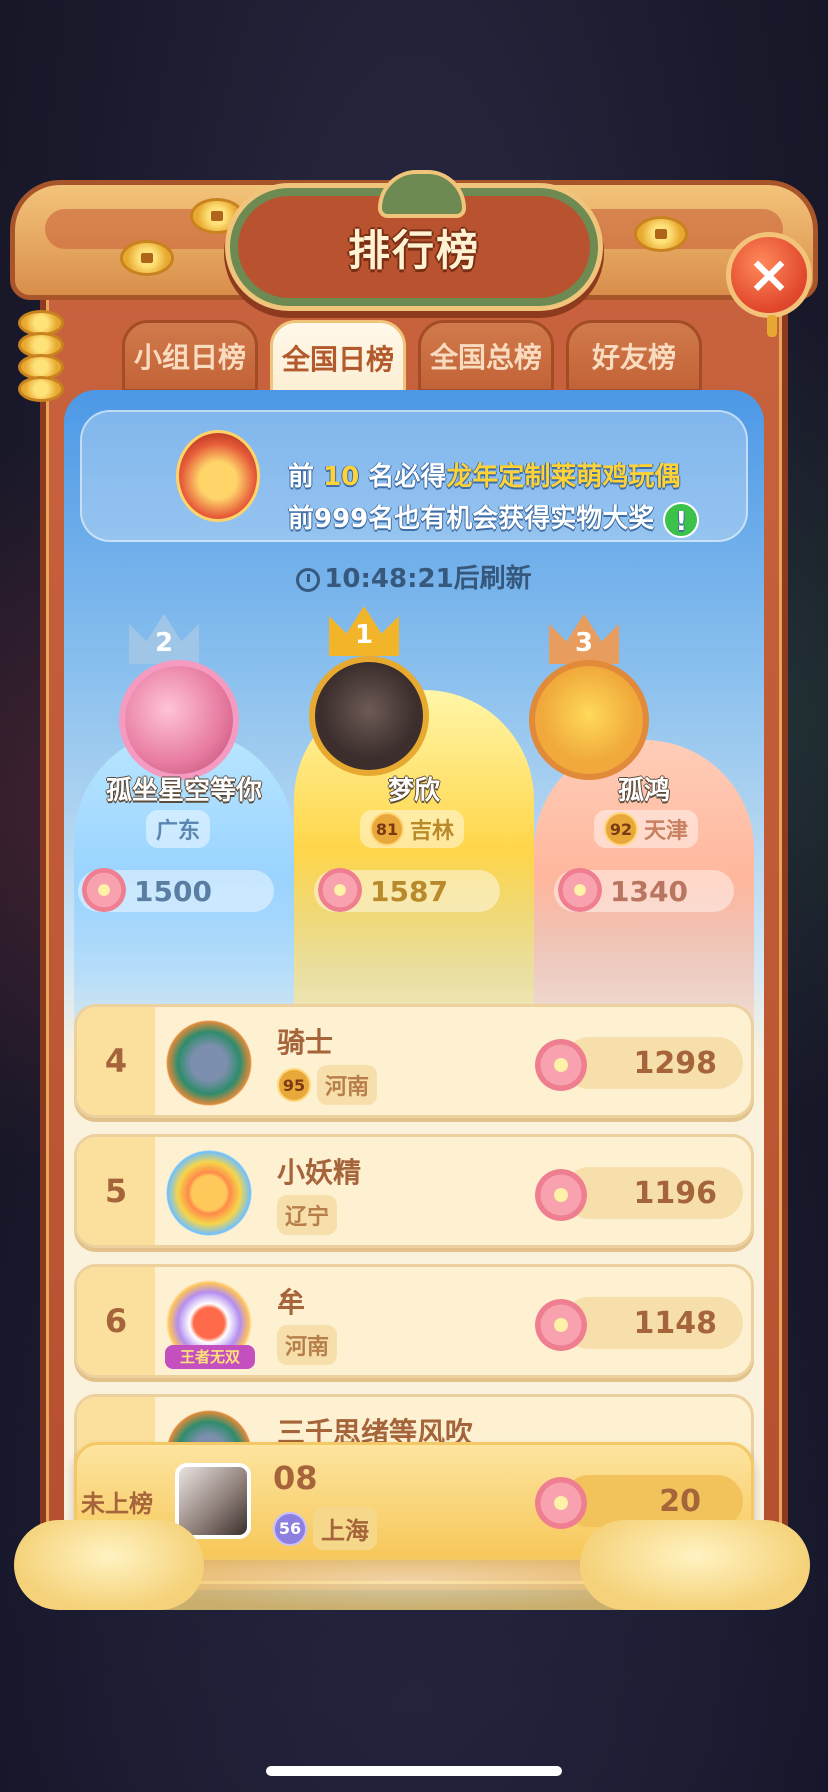 The height and width of the screenshot is (1792, 828). What do you see at coordinates (41, 356) in the screenshot?
I see `coin-string-icon` at bounding box center [41, 356].